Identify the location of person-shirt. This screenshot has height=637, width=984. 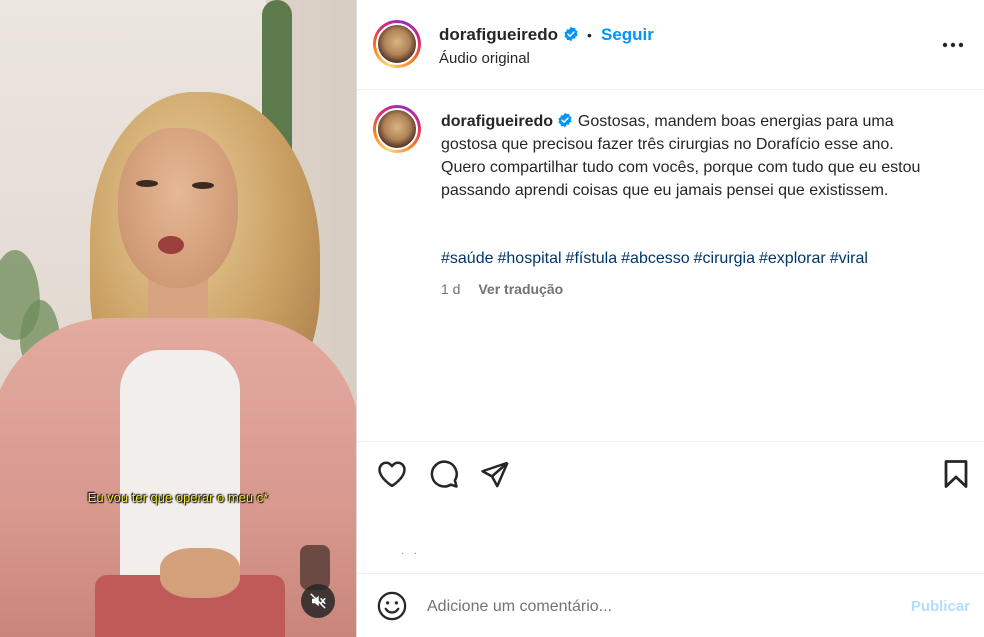
(180, 465).